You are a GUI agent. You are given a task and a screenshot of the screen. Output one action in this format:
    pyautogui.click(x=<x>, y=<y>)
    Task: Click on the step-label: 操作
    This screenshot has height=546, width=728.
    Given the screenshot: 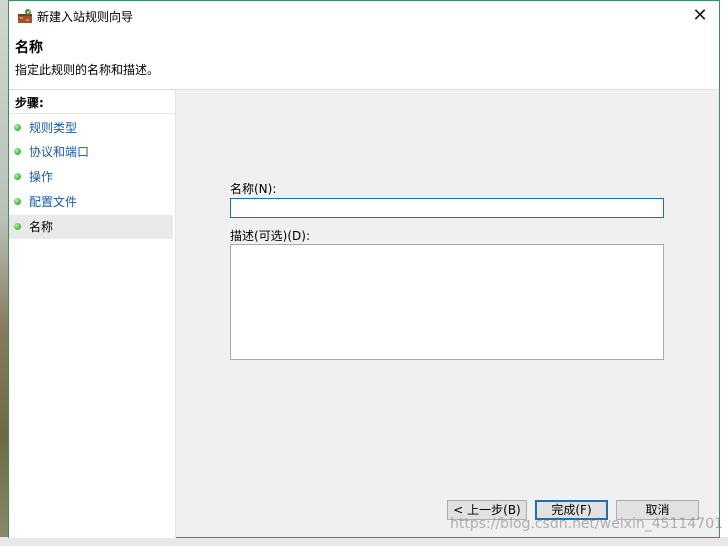 What is the action you would take?
    pyautogui.click(x=41, y=177)
    